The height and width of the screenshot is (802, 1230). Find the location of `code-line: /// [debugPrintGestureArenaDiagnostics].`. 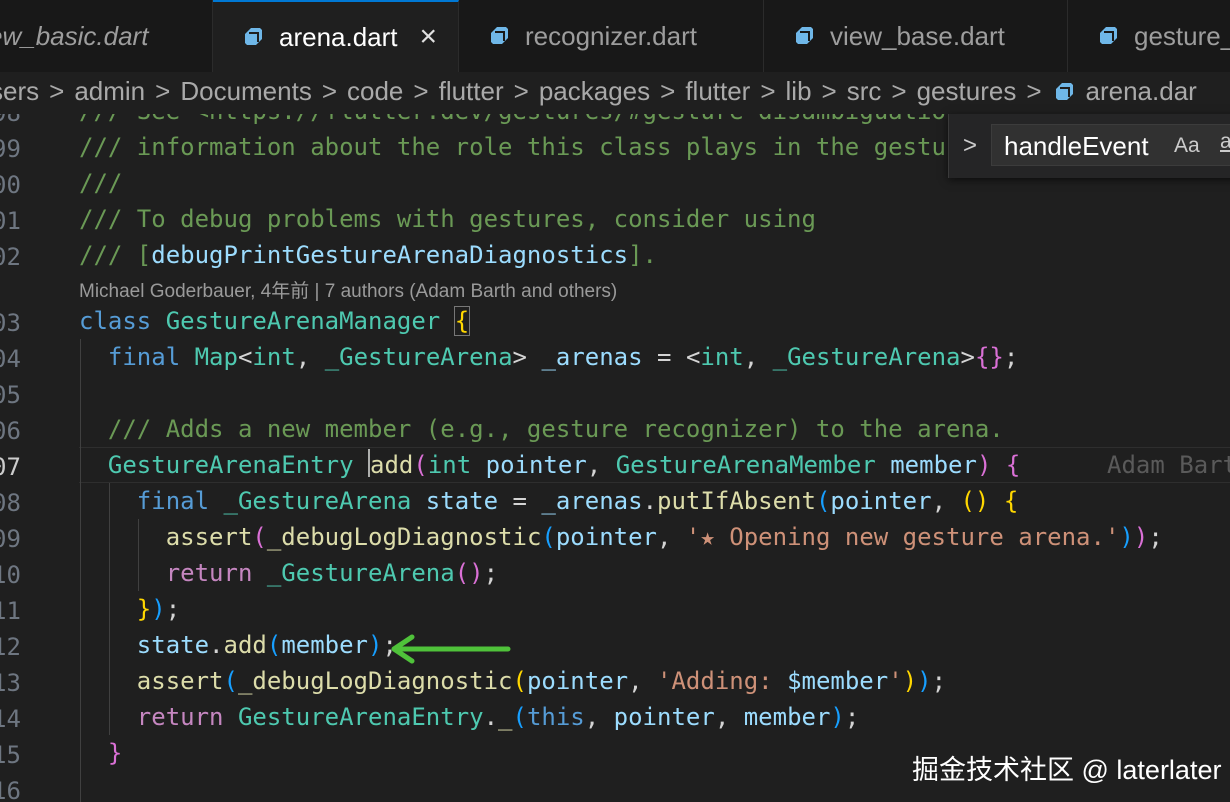

code-line: /// [debugPrintGestureArenaDiagnostics]. is located at coordinates (368, 255).